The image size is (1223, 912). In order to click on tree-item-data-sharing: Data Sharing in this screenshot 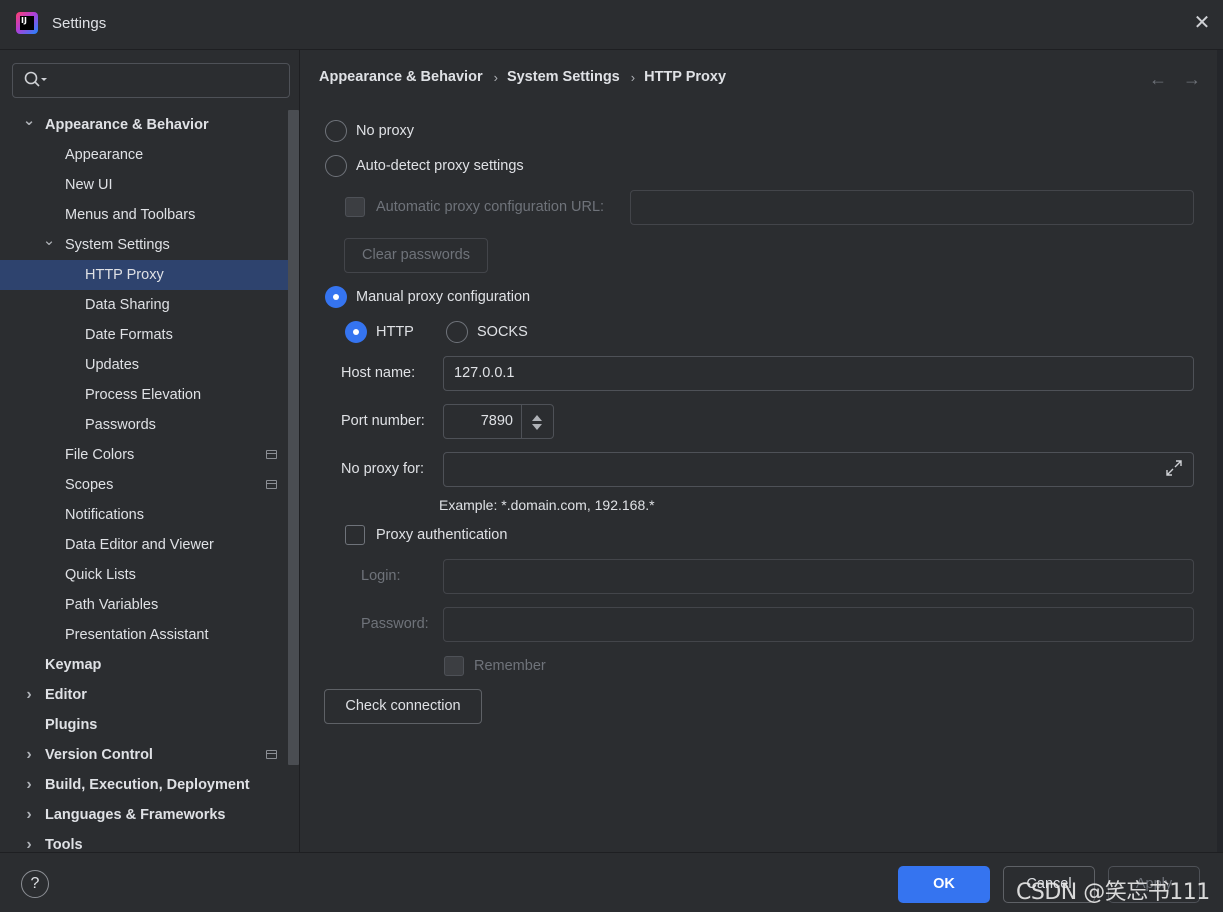, I will do `click(144, 305)`.